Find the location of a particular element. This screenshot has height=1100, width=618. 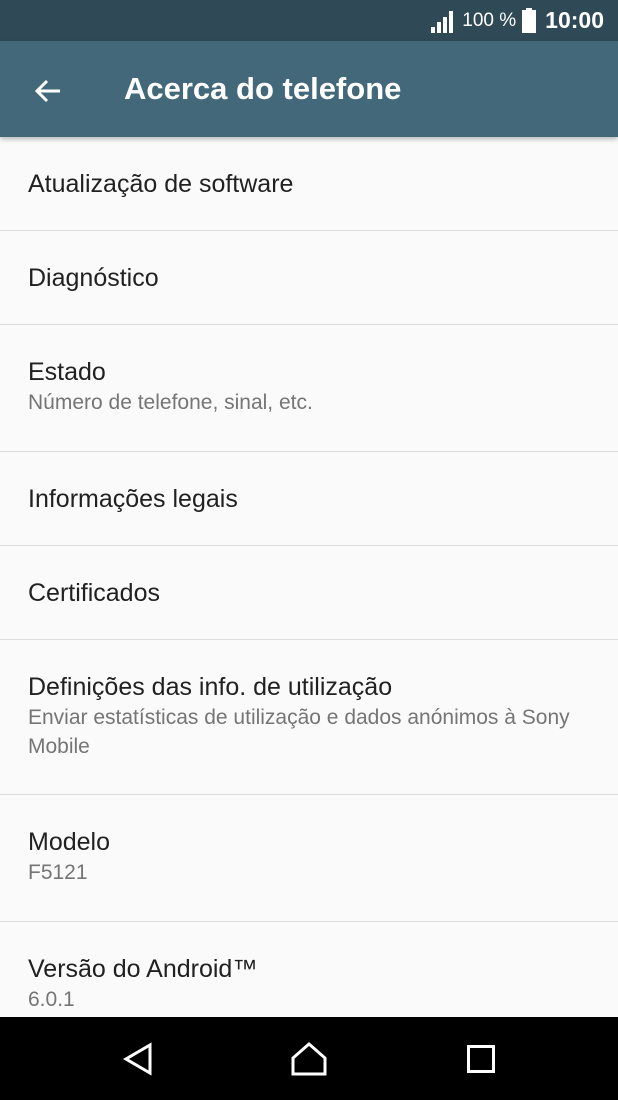

arrow-back-icon is located at coordinates (47, 91).